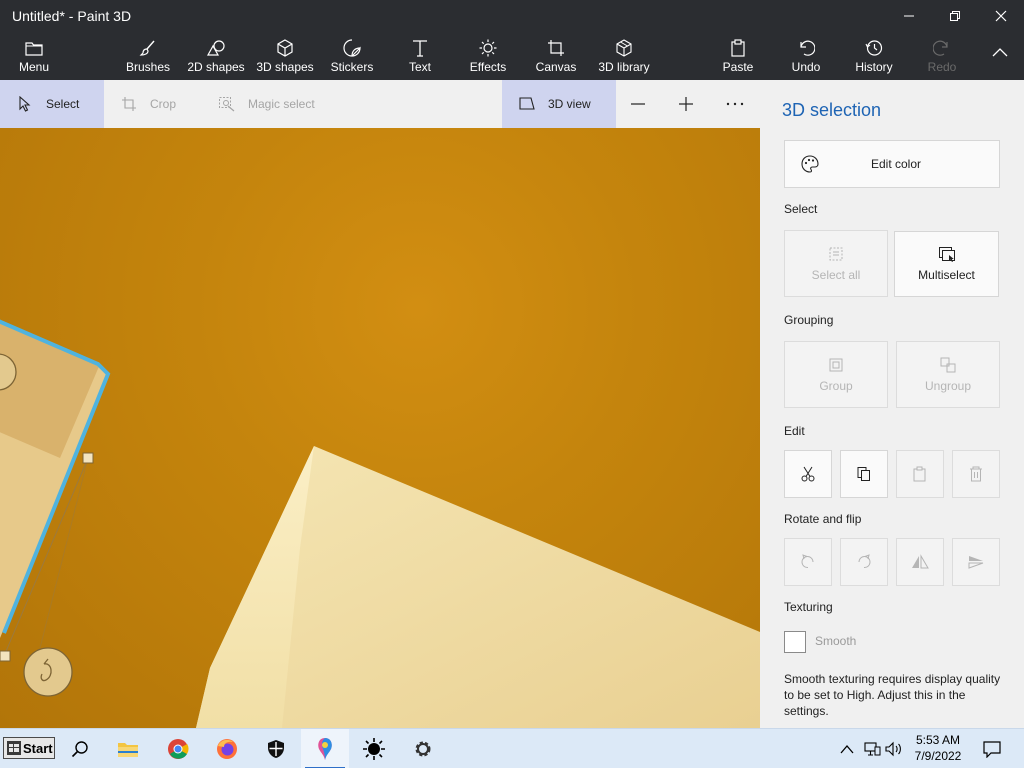 The image size is (1024, 768). Describe the element at coordinates (795, 642) in the screenshot. I see `smooth-checkbox` at that location.